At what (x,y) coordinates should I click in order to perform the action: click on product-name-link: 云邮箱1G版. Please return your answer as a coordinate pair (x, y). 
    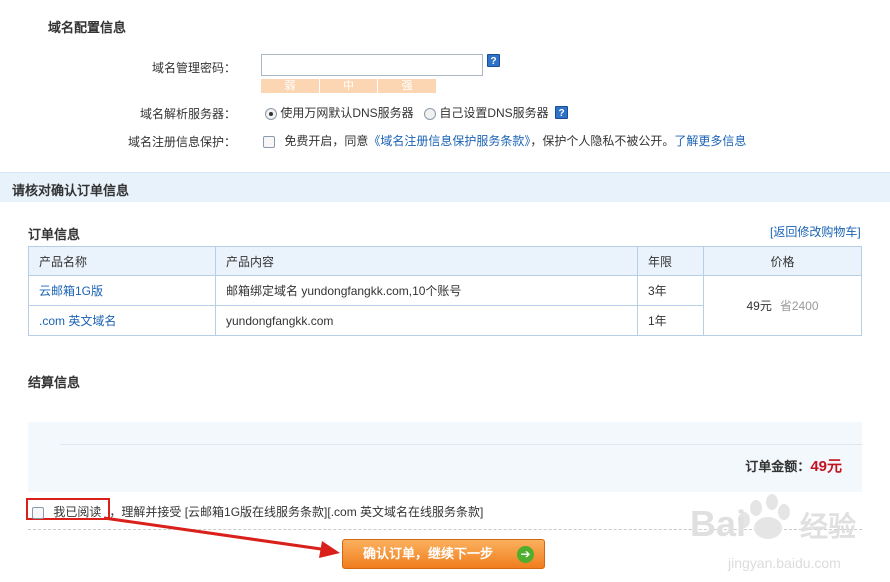
    Looking at the image, I should click on (71, 291).